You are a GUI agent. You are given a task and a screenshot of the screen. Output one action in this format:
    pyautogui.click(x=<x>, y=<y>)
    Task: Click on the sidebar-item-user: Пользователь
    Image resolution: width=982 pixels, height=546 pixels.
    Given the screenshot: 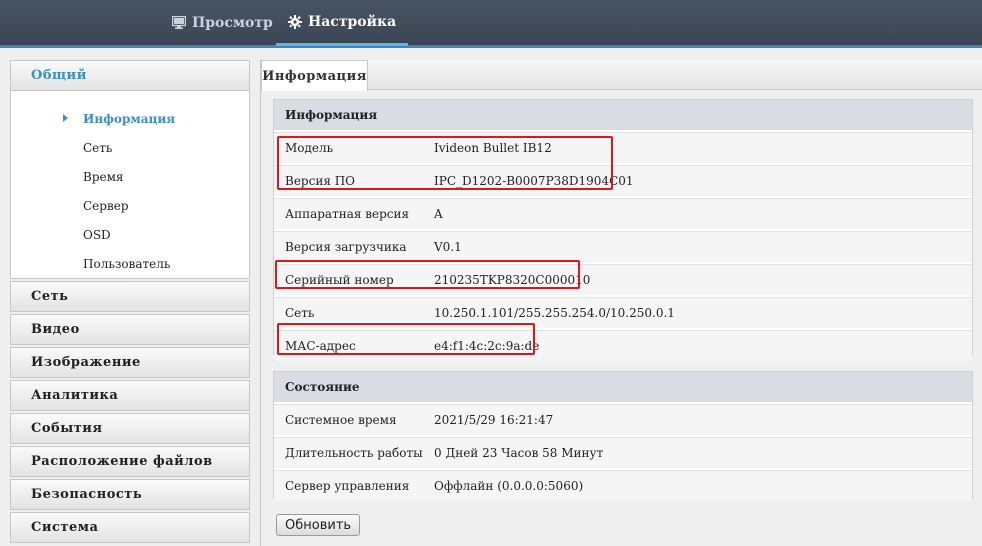 What is the action you would take?
    pyautogui.click(x=130, y=263)
    